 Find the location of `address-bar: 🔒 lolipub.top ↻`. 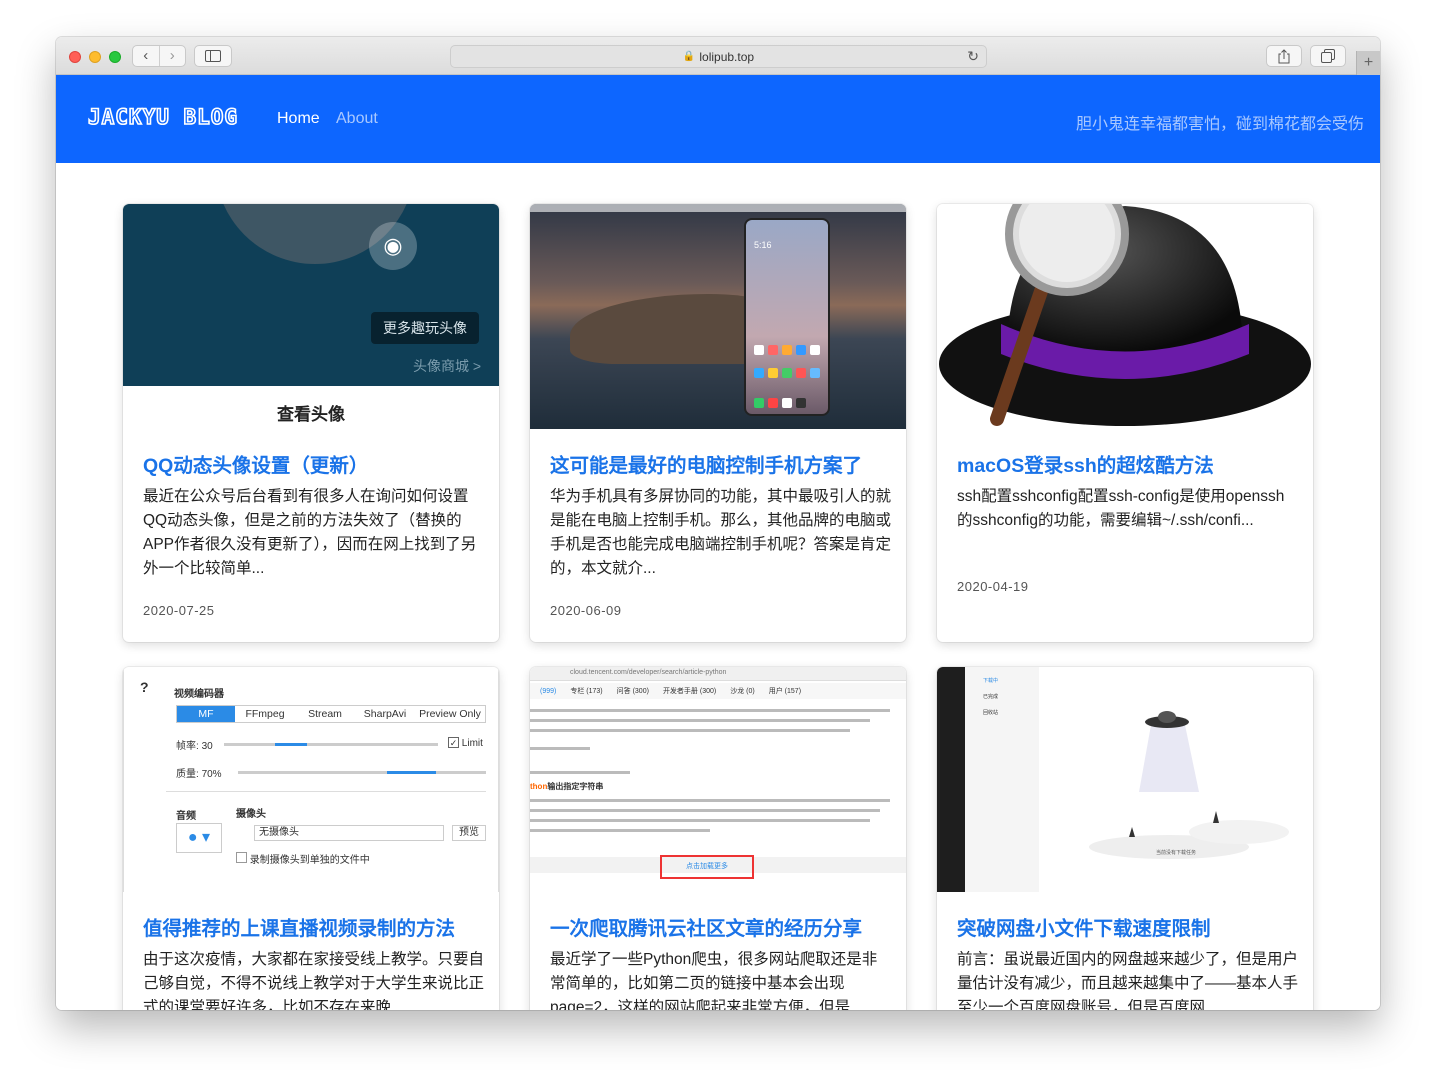

address-bar: 🔒 lolipub.top ↻ is located at coordinates (718, 56).